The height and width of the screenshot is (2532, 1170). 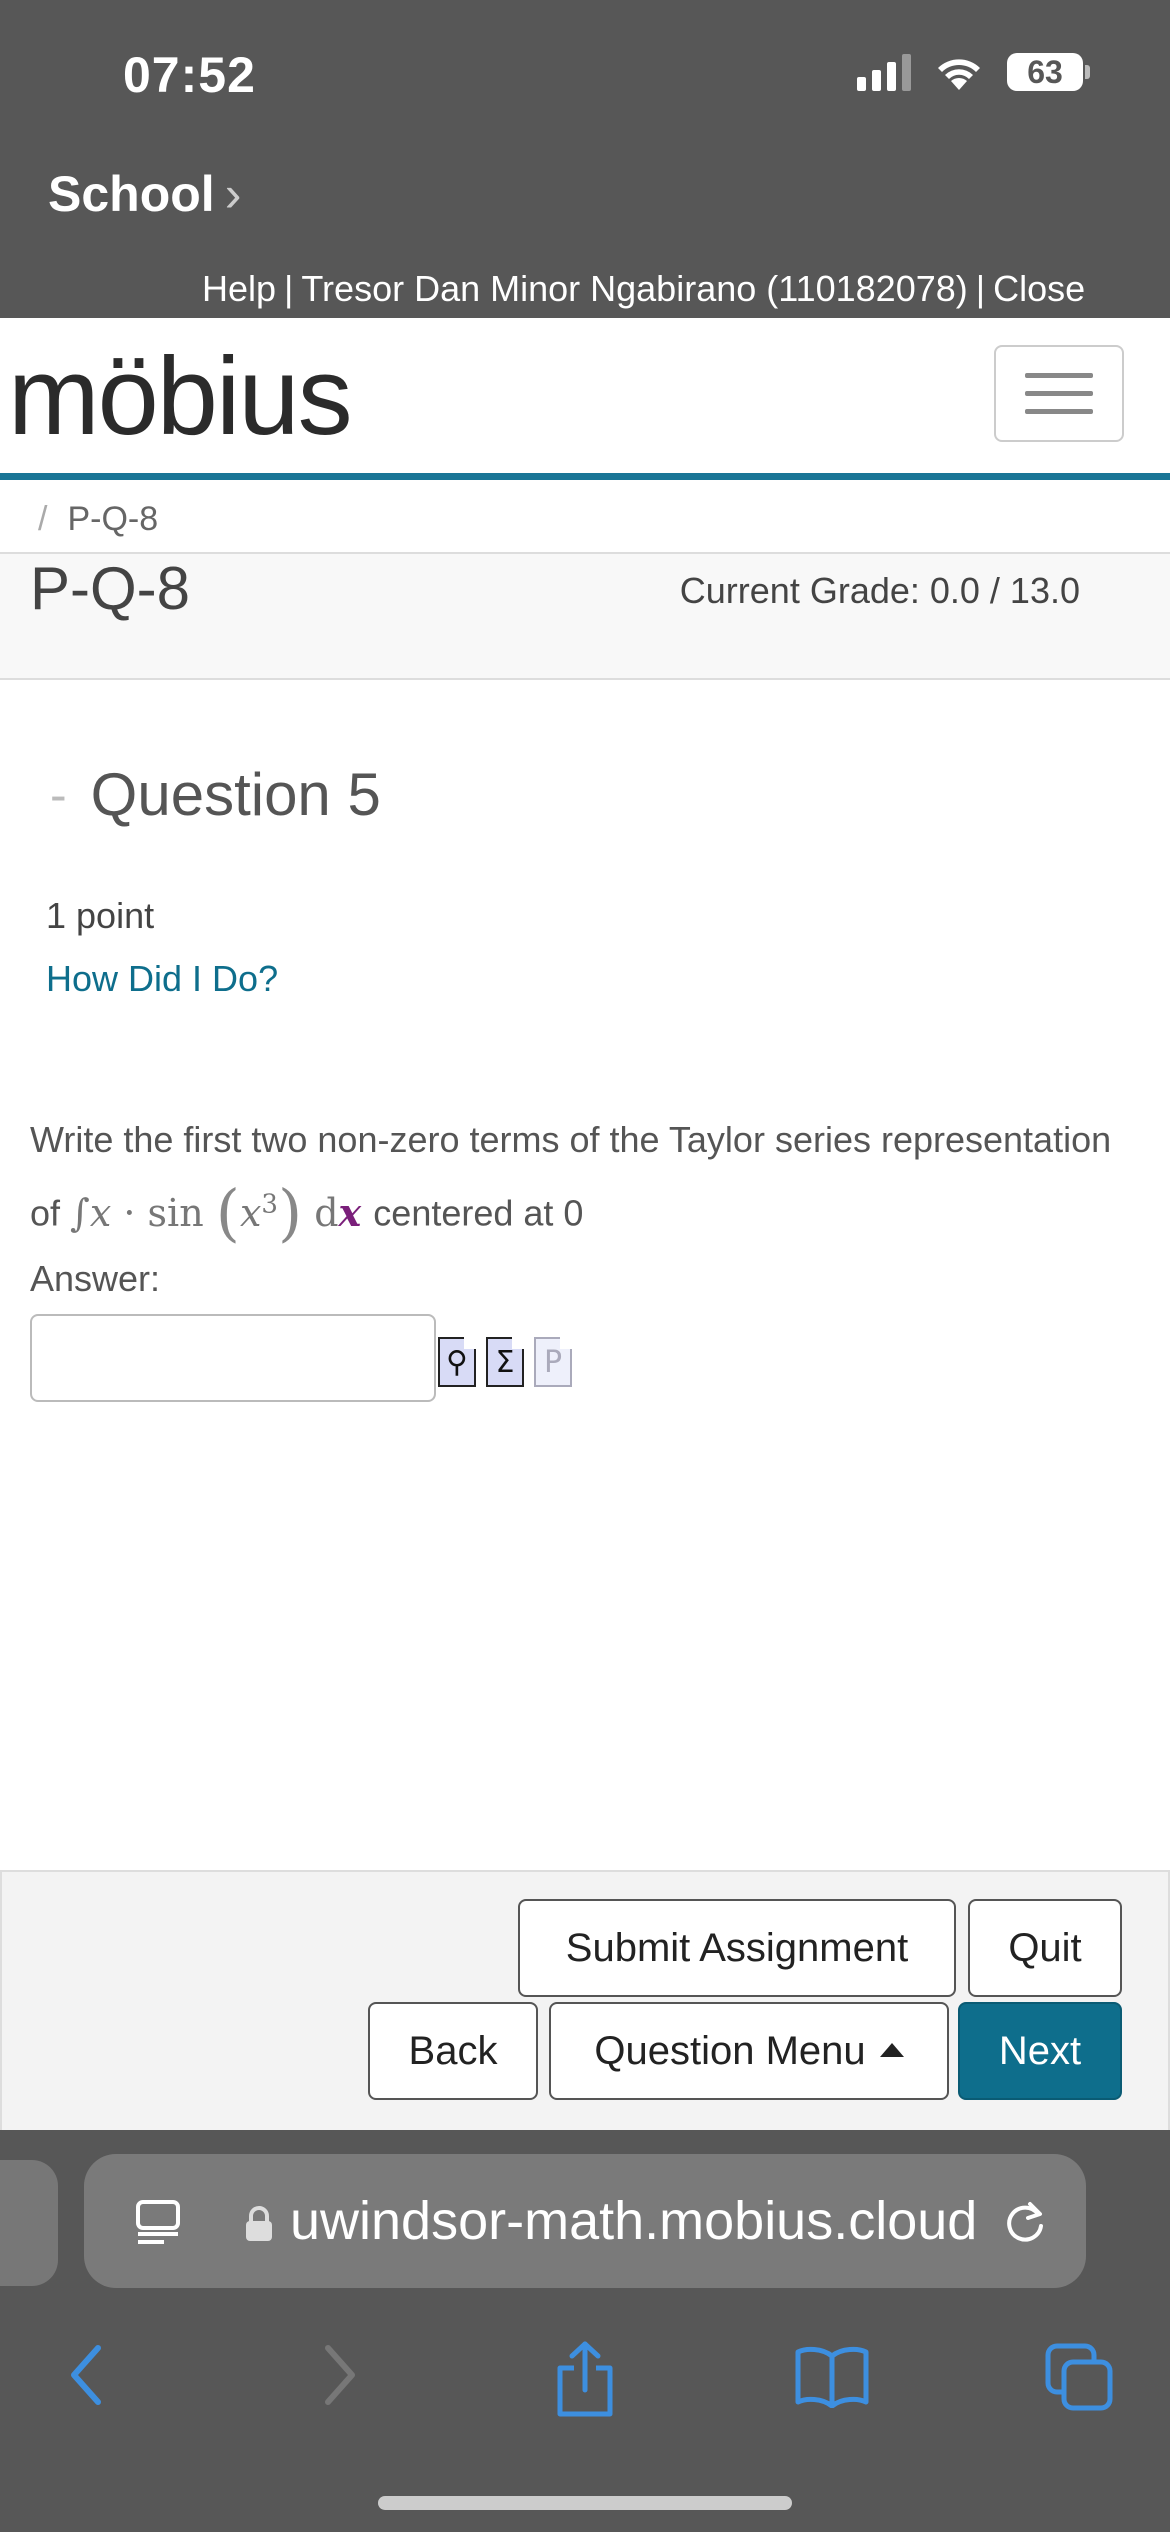 I want to click on forward-arrow-icon, so click(x=339, y=2375).